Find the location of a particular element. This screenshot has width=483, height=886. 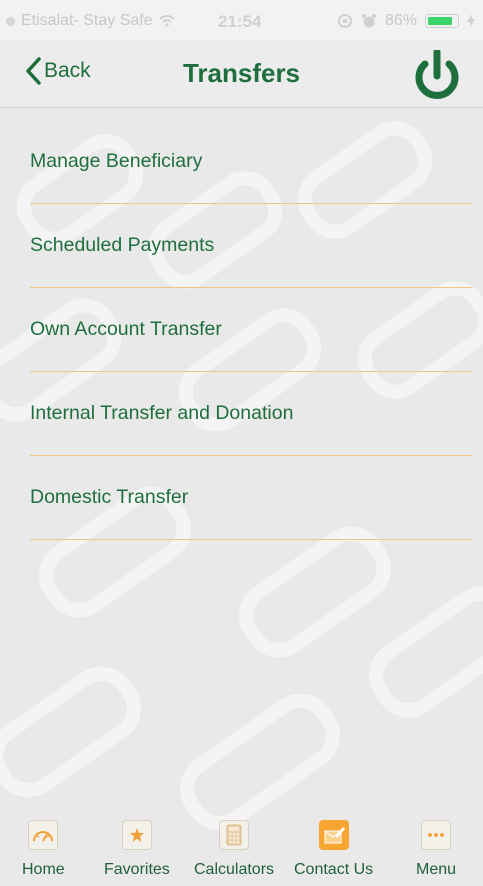

menu-item-label: Manage Beneficiary is located at coordinates (116, 161).